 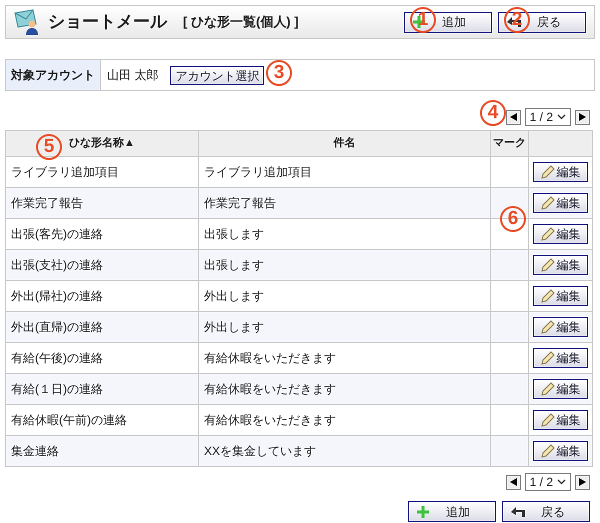 I want to click on return-arrow-icon, so click(x=518, y=511).